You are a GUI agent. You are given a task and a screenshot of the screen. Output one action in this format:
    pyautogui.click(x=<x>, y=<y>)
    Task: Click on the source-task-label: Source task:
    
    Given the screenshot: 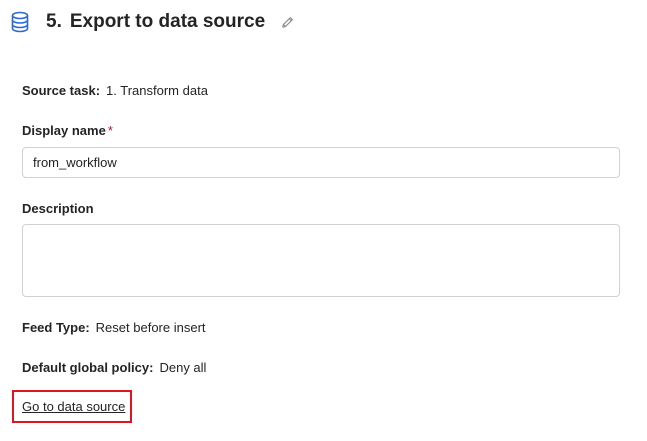 What is the action you would take?
    pyautogui.click(x=61, y=90)
    